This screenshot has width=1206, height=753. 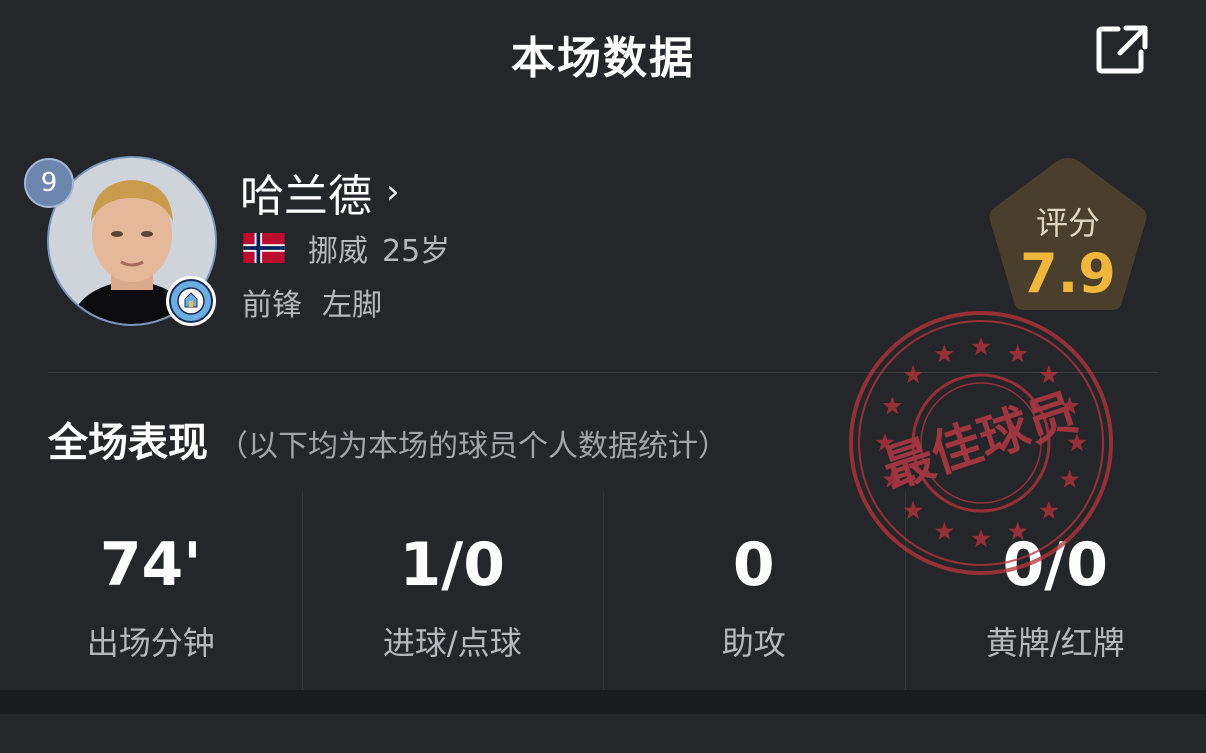 I want to click on stat-minutes: 74' 出场分钟, so click(x=151, y=591).